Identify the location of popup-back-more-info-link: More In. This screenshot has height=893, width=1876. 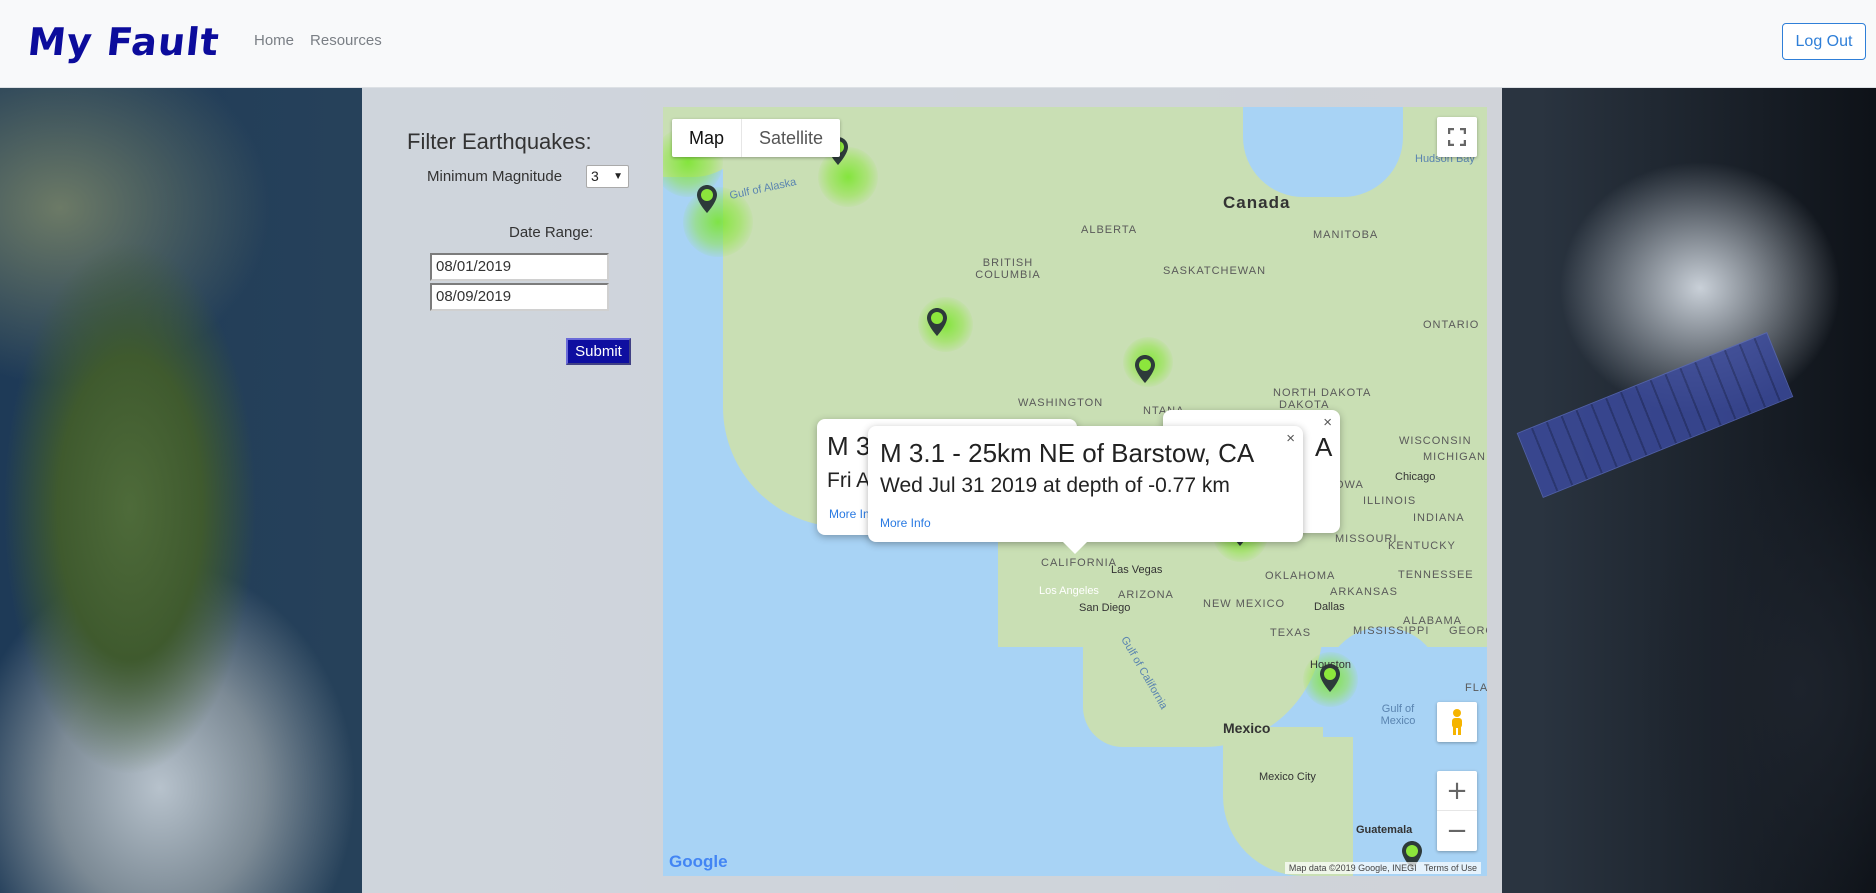
(849, 514).